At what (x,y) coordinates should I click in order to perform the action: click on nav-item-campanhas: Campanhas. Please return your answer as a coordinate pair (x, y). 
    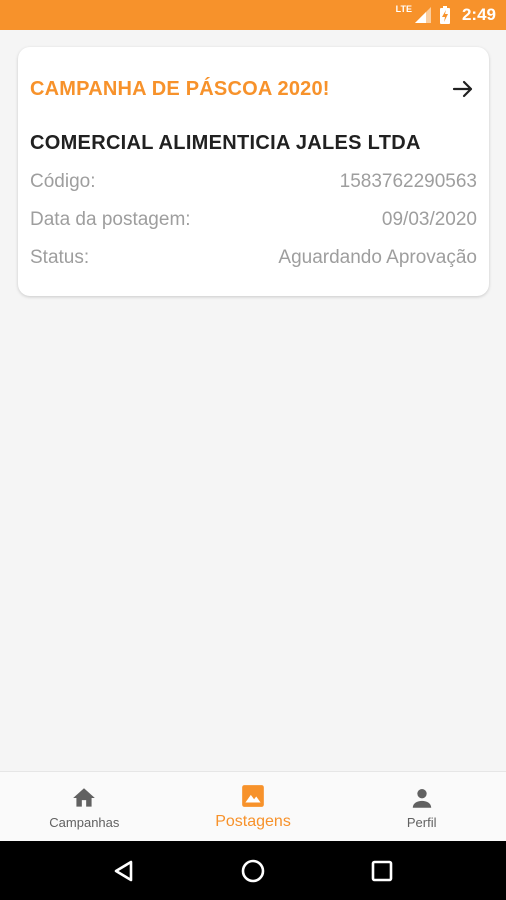
    Looking at the image, I should click on (84, 807).